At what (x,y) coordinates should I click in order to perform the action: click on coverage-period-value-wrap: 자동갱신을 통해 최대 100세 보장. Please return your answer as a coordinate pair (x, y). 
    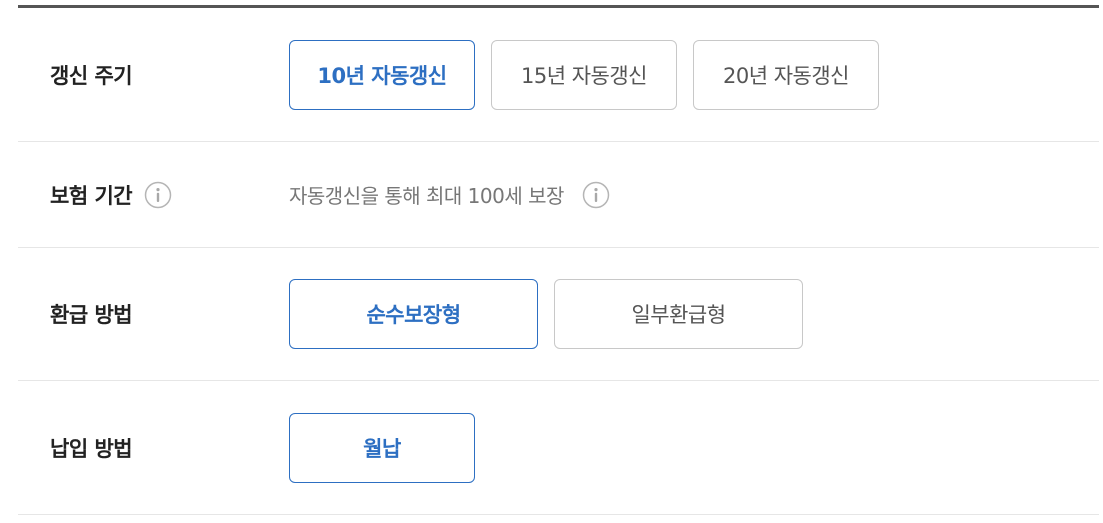
    Looking at the image, I should click on (449, 194).